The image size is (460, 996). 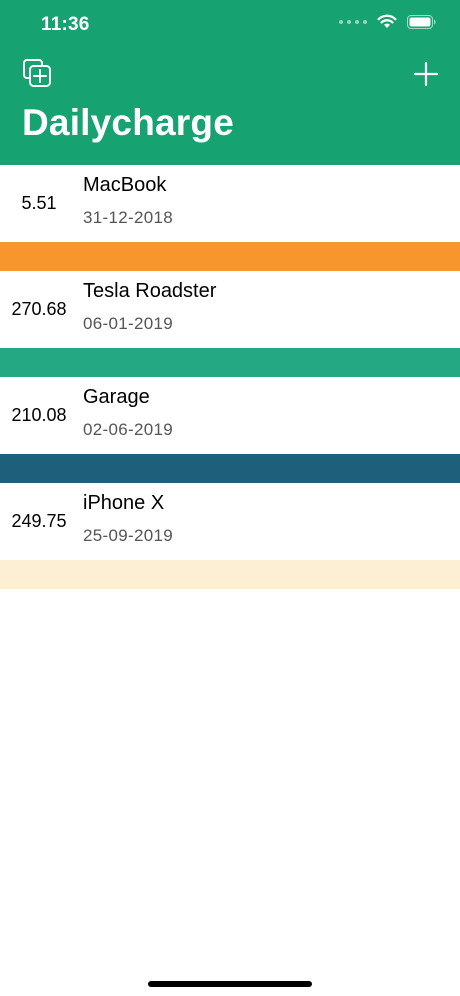 I want to click on item-name: Tesla Roadster, so click(x=150, y=291).